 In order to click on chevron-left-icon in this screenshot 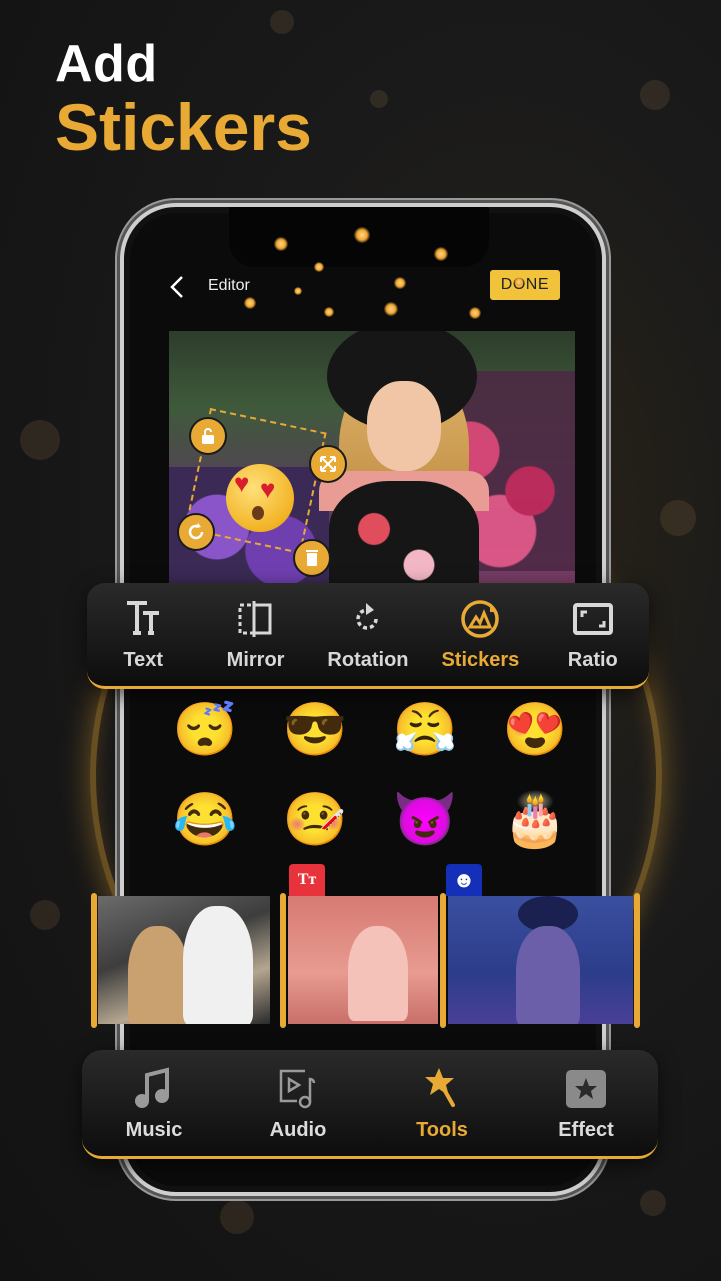, I will do `click(176, 287)`.